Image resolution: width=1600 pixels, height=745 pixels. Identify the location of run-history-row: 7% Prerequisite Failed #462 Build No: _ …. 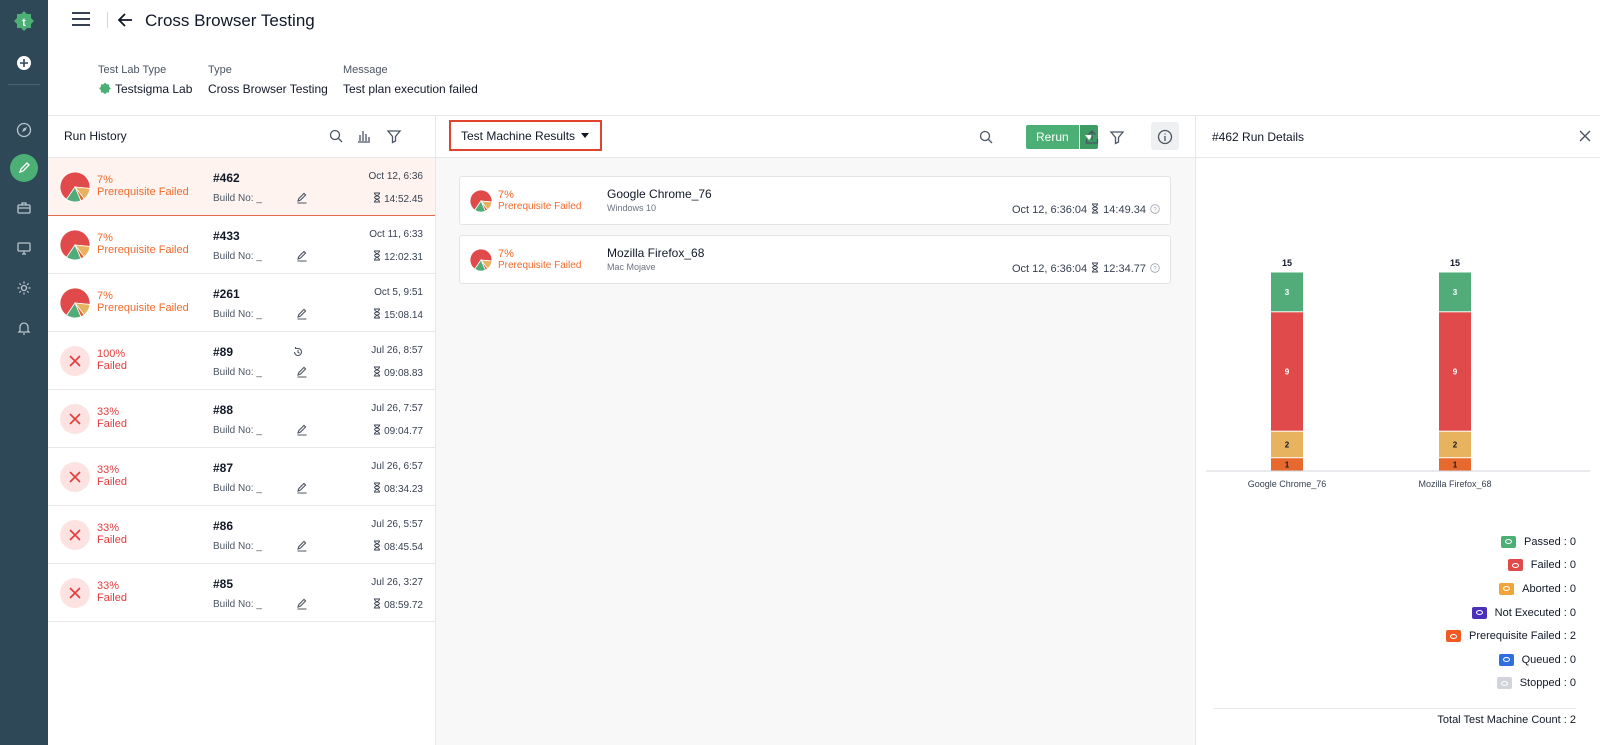
(241, 187).